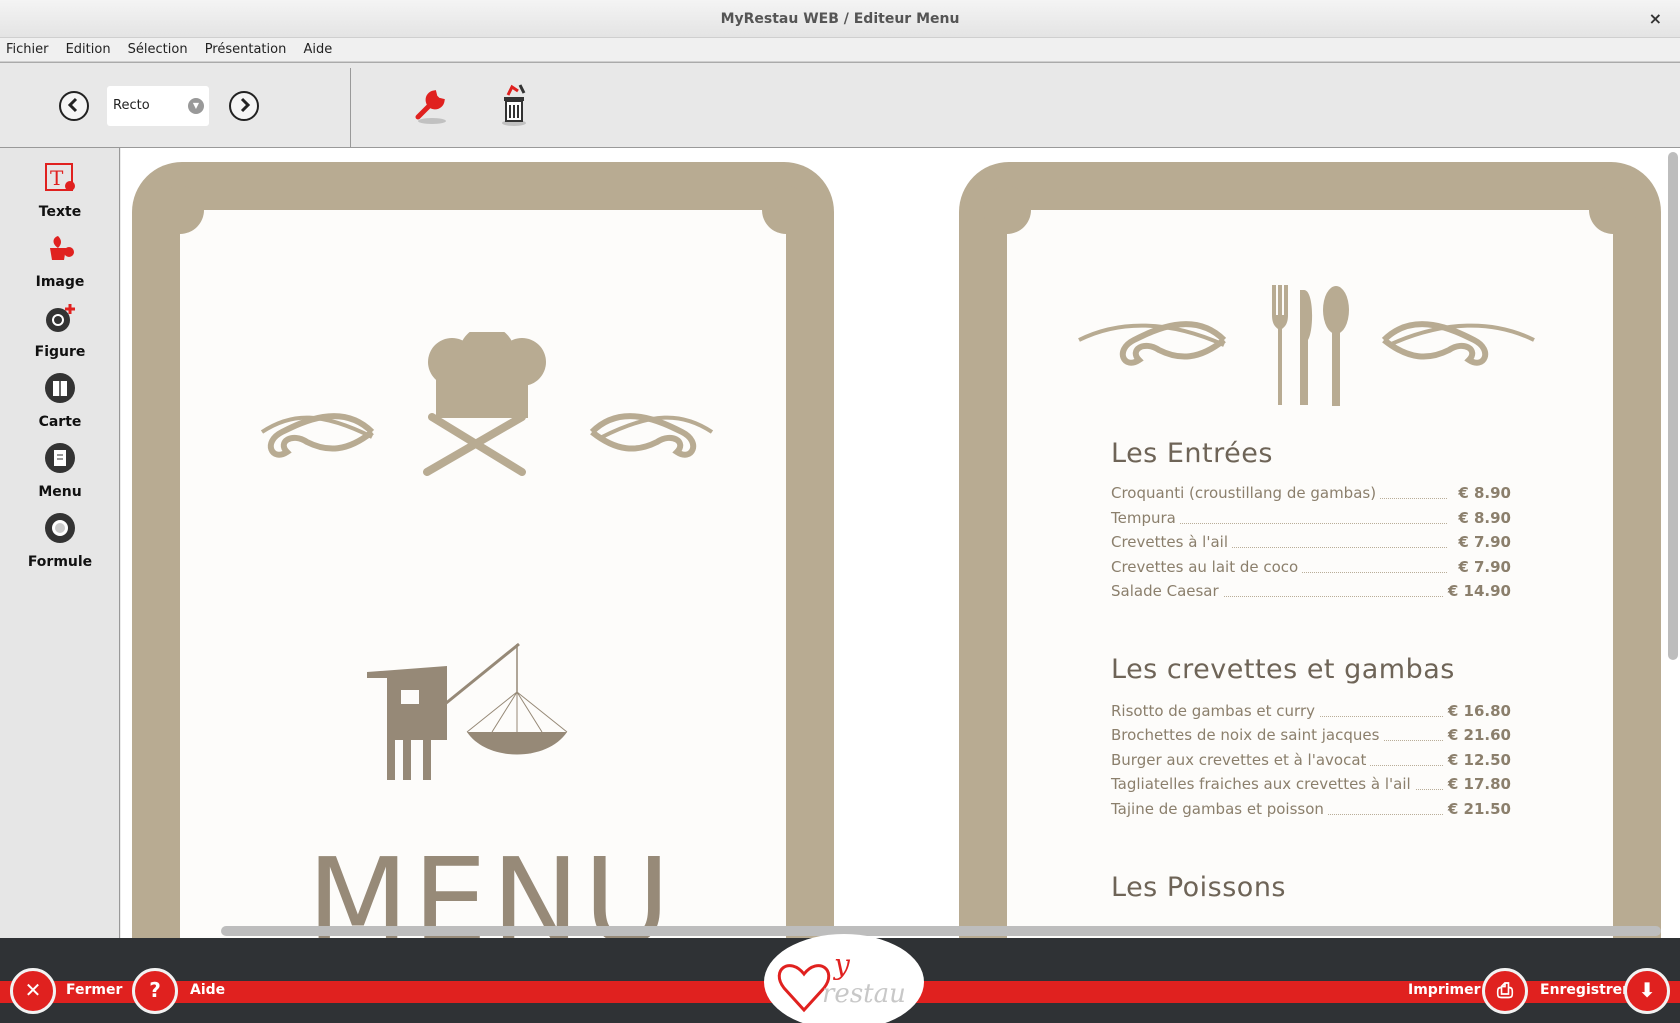 This screenshot has width=1680, height=1023. I want to click on print-label: Imprimer, so click(1444, 990).